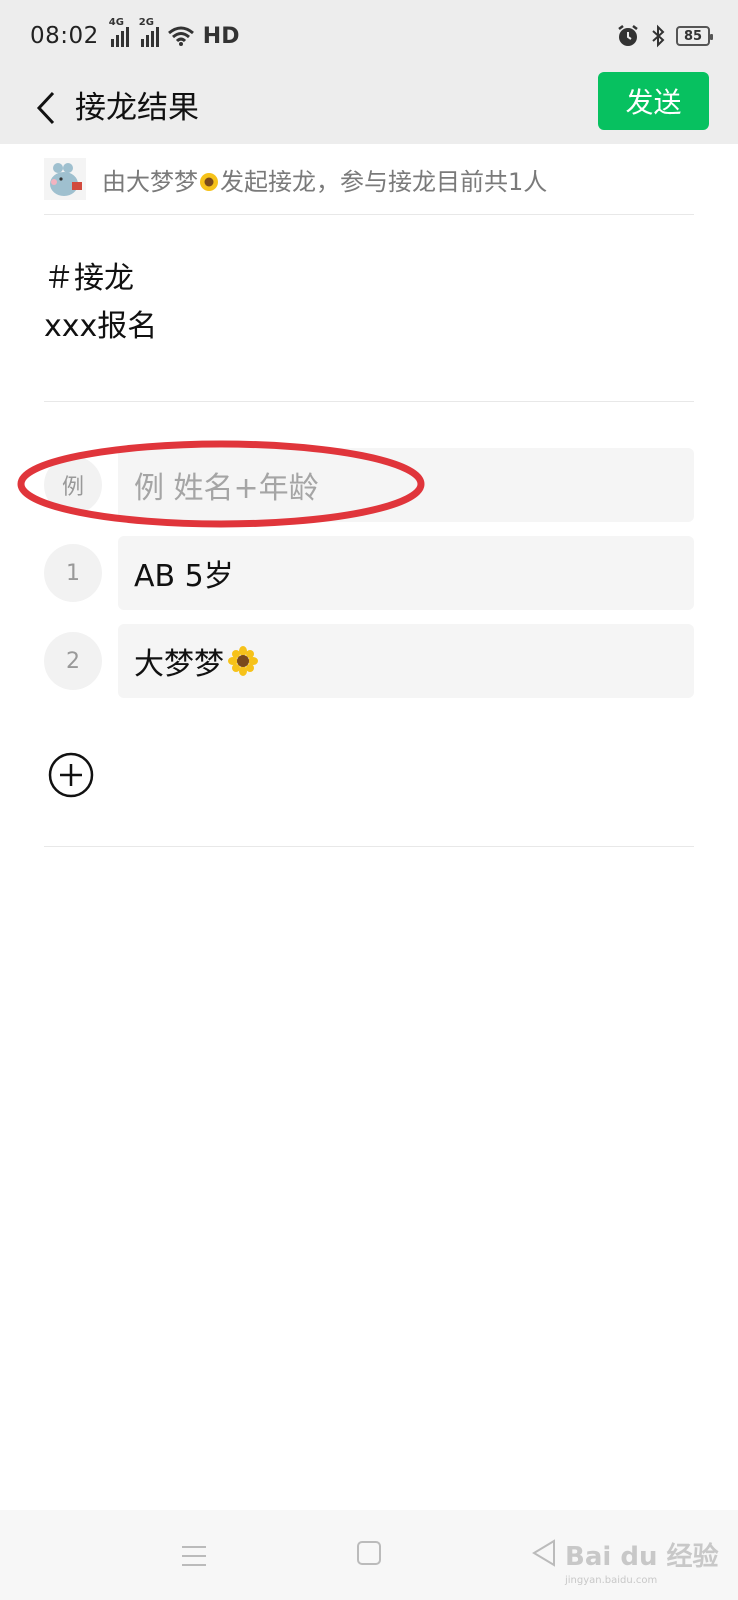 This screenshot has width=738, height=1600. I want to click on battery-icon: 85, so click(694, 36).